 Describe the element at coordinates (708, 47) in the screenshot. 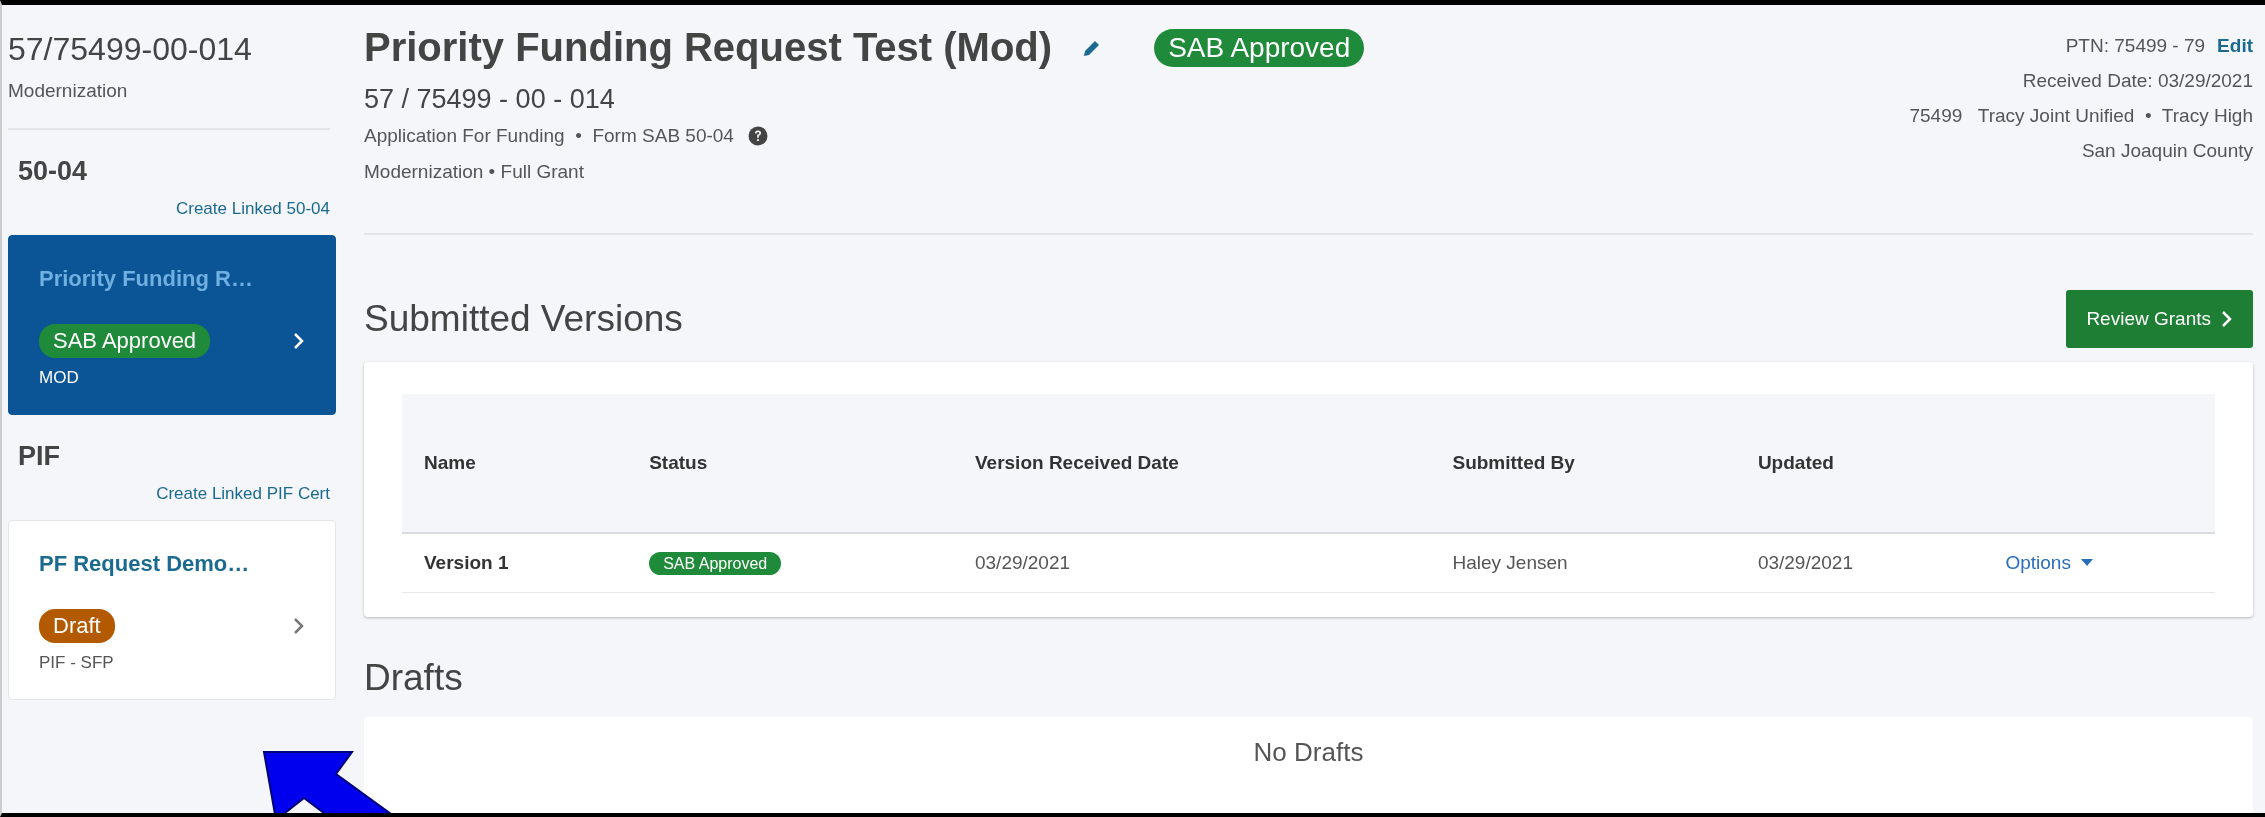

I see `page-title: Priority Funding Request Test (Mod)` at that location.